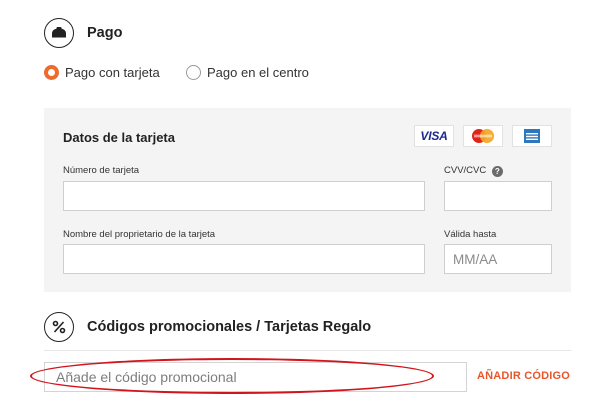 This screenshot has width=600, height=420. Describe the element at coordinates (470, 234) in the screenshot. I see `expiry-label: Válida hasta` at that location.